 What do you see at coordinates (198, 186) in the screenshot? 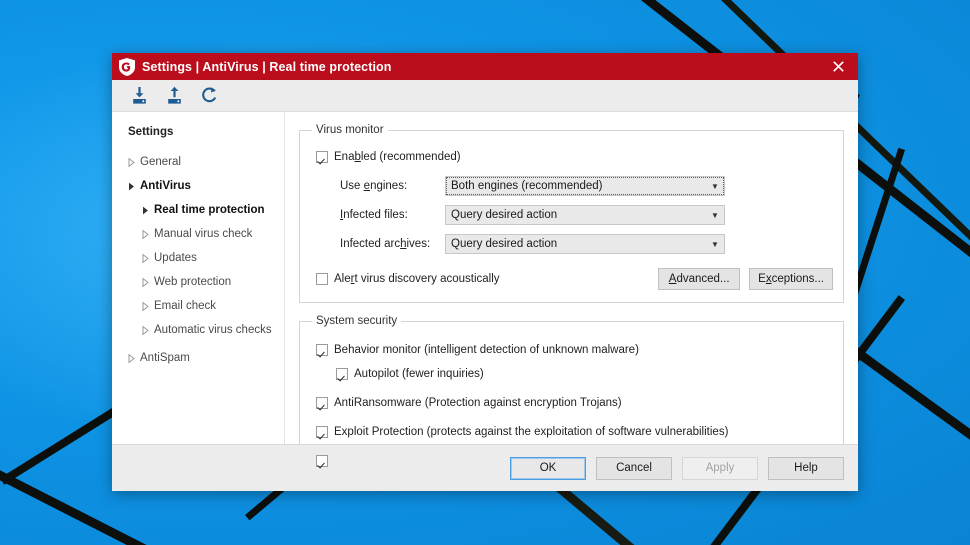
I see `sidebar-item-antivirus: AntiVirus` at bounding box center [198, 186].